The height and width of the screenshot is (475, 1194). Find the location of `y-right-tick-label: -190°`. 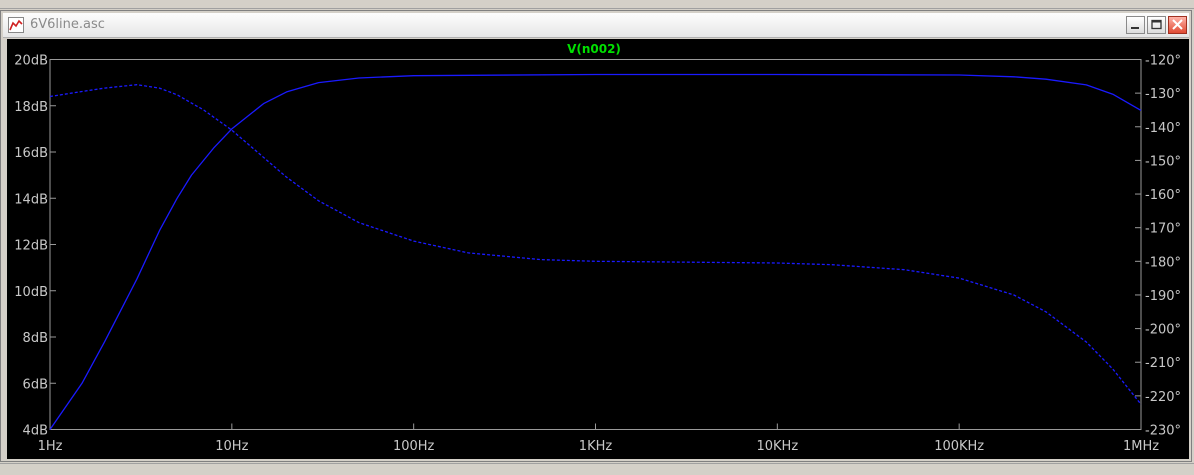

y-right-tick-label: -190° is located at coordinates (1163, 296).